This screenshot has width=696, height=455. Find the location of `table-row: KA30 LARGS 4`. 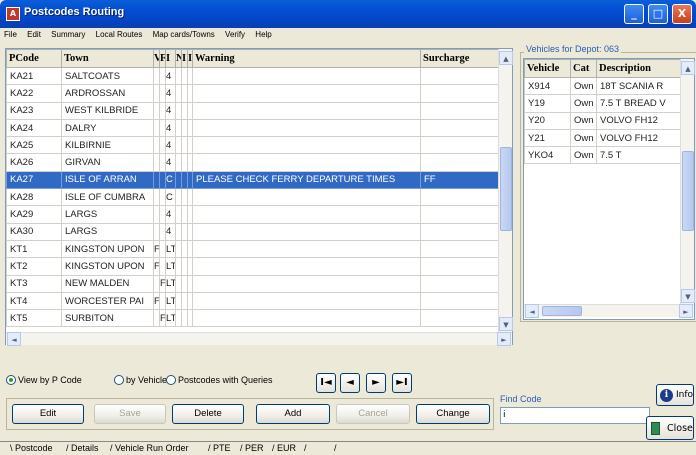

table-row: KA30 LARGS 4 is located at coordinates (252, 231).